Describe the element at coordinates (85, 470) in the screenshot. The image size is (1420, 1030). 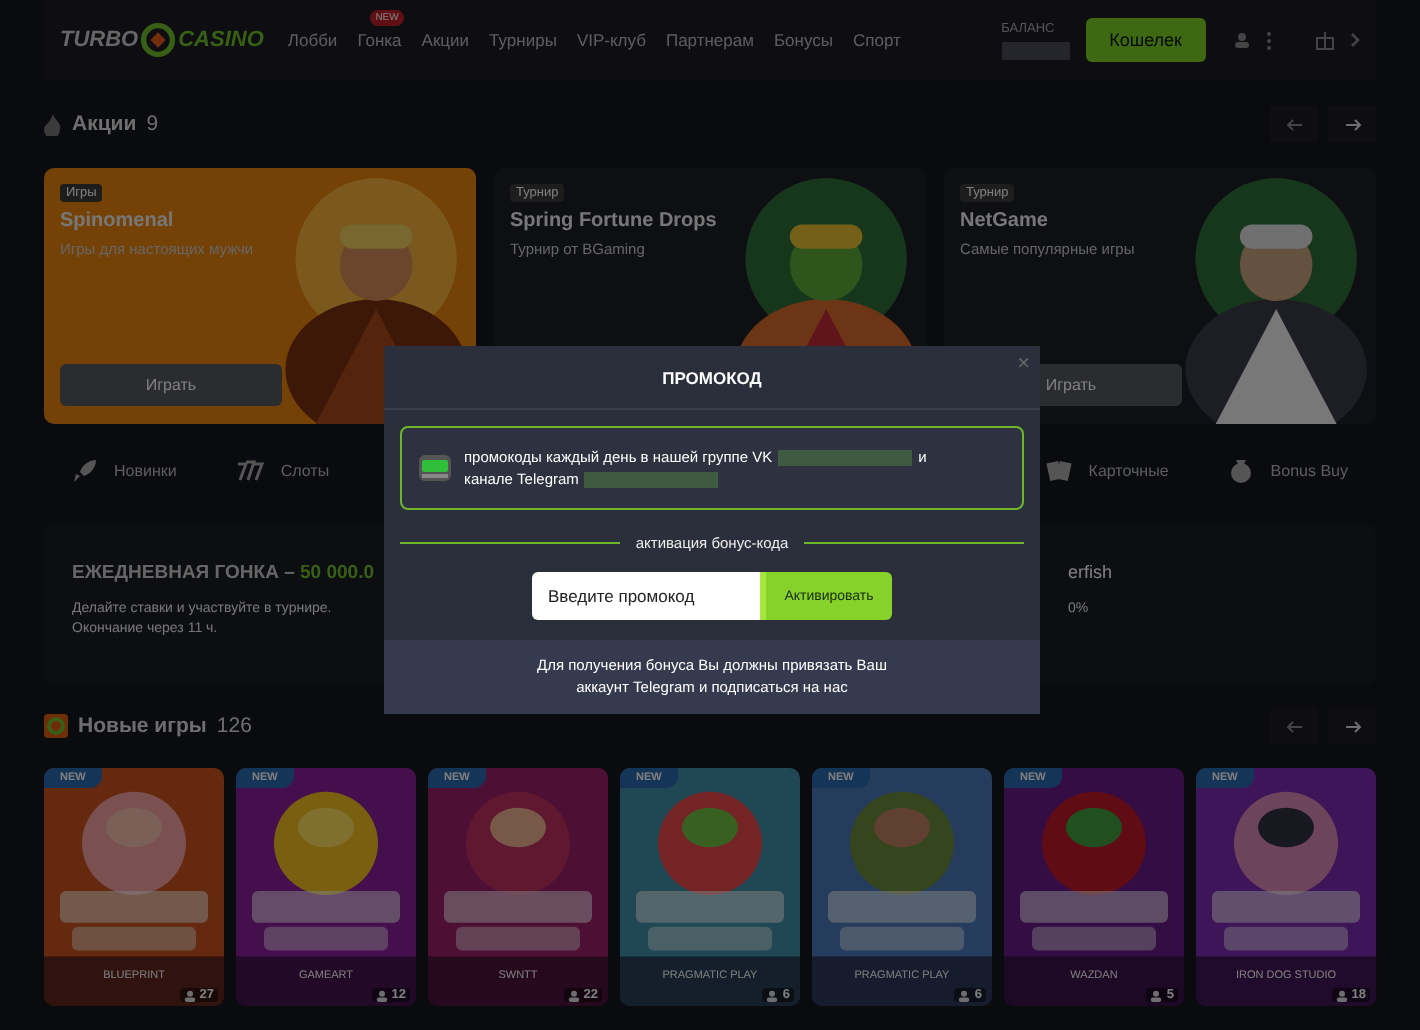
I see `rocket-icon` at that location.